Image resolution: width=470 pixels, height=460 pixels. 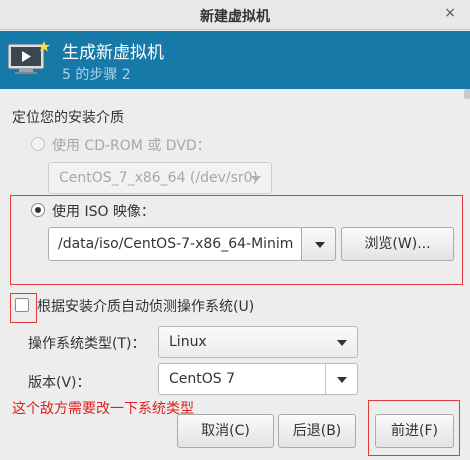 I want to click on iso-path-input, so click(x=176, y=244).